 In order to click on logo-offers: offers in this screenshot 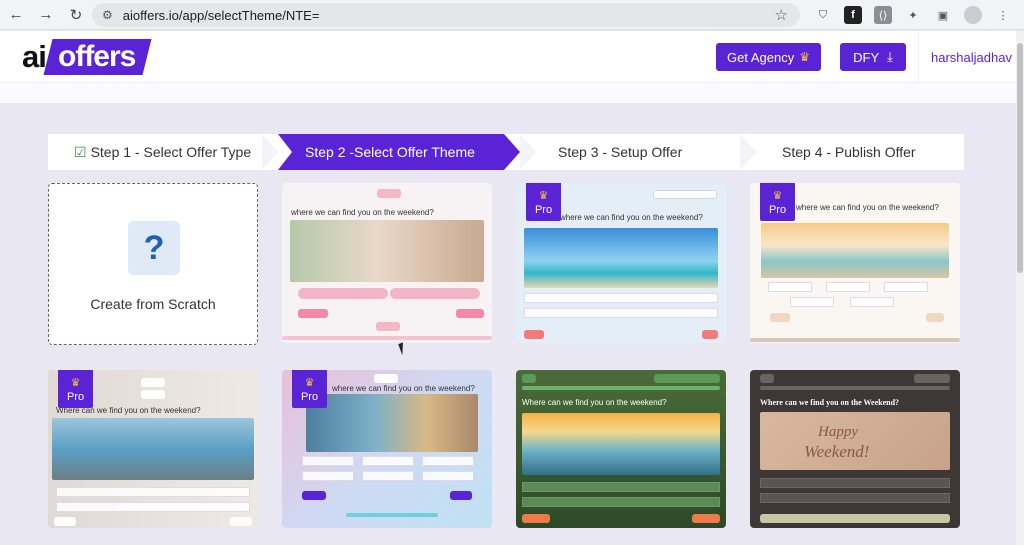, I will do `click(96, 56)`.